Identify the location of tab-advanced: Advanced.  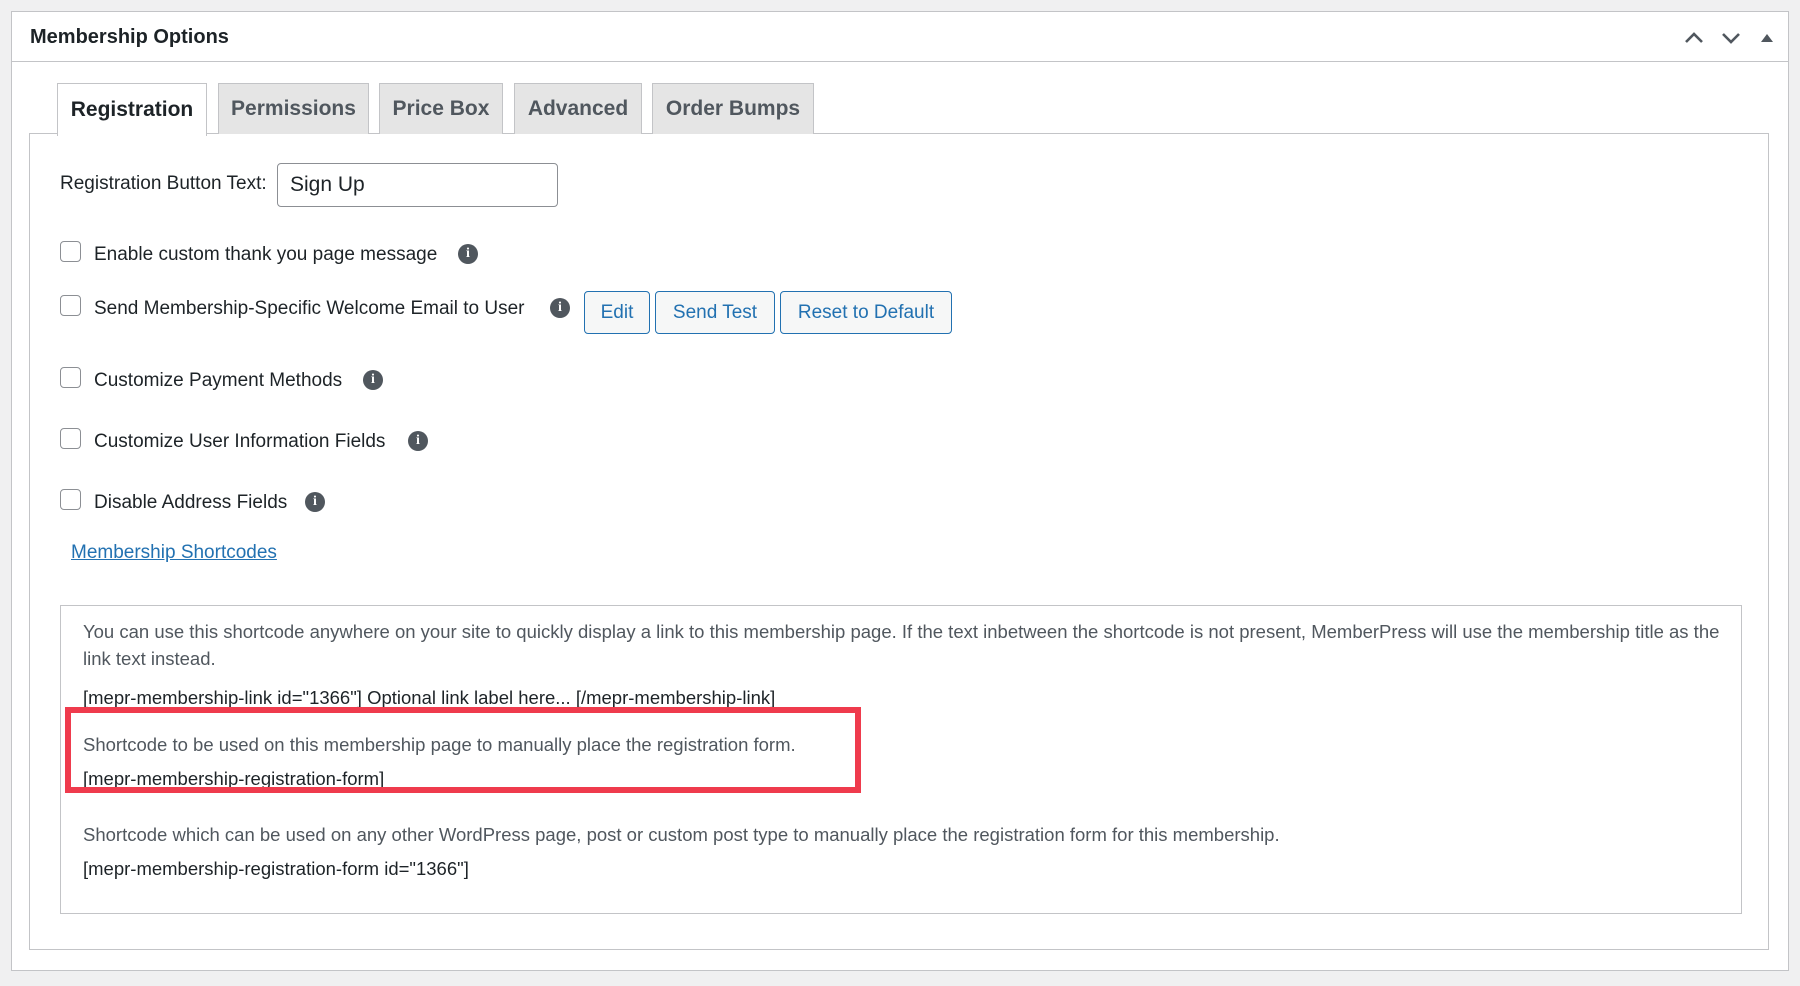
(578, 108).